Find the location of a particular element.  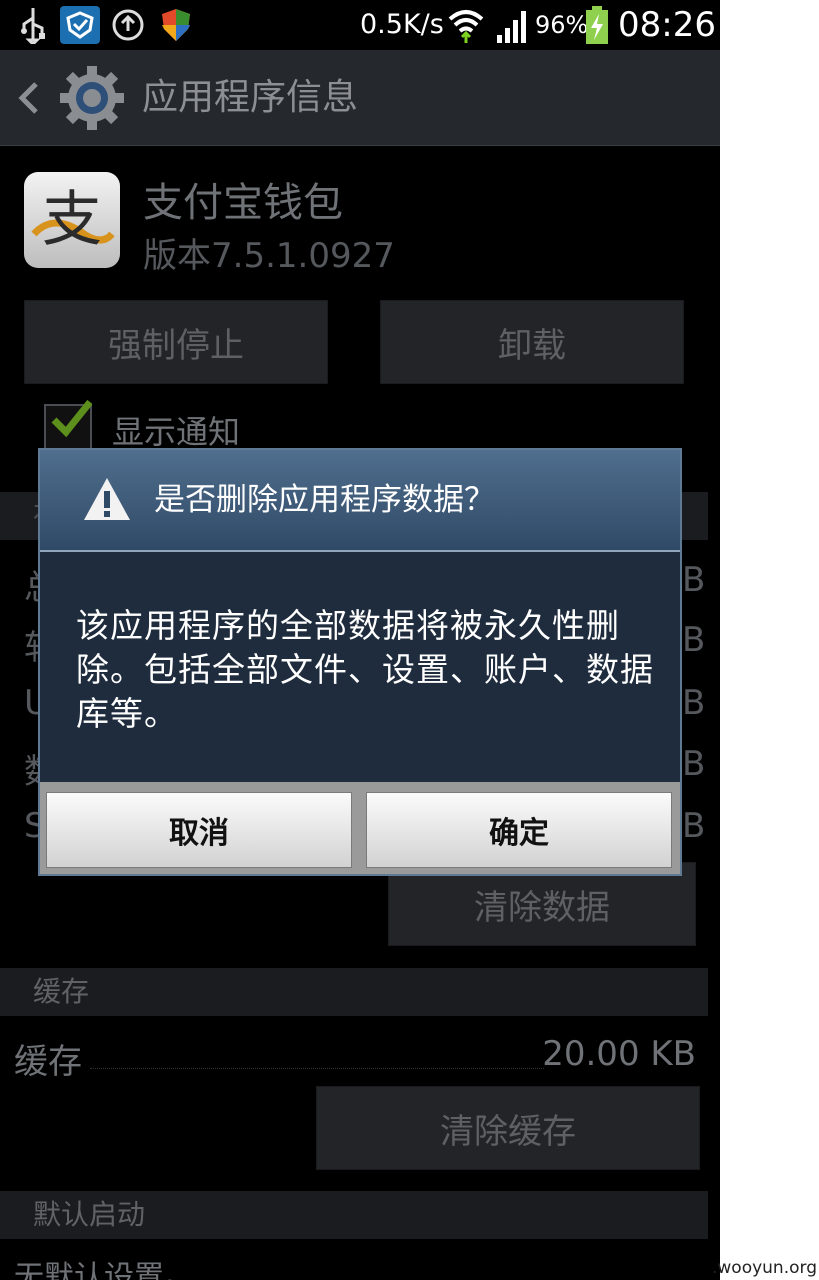

usb-icon is located at coordinates (33, 25).